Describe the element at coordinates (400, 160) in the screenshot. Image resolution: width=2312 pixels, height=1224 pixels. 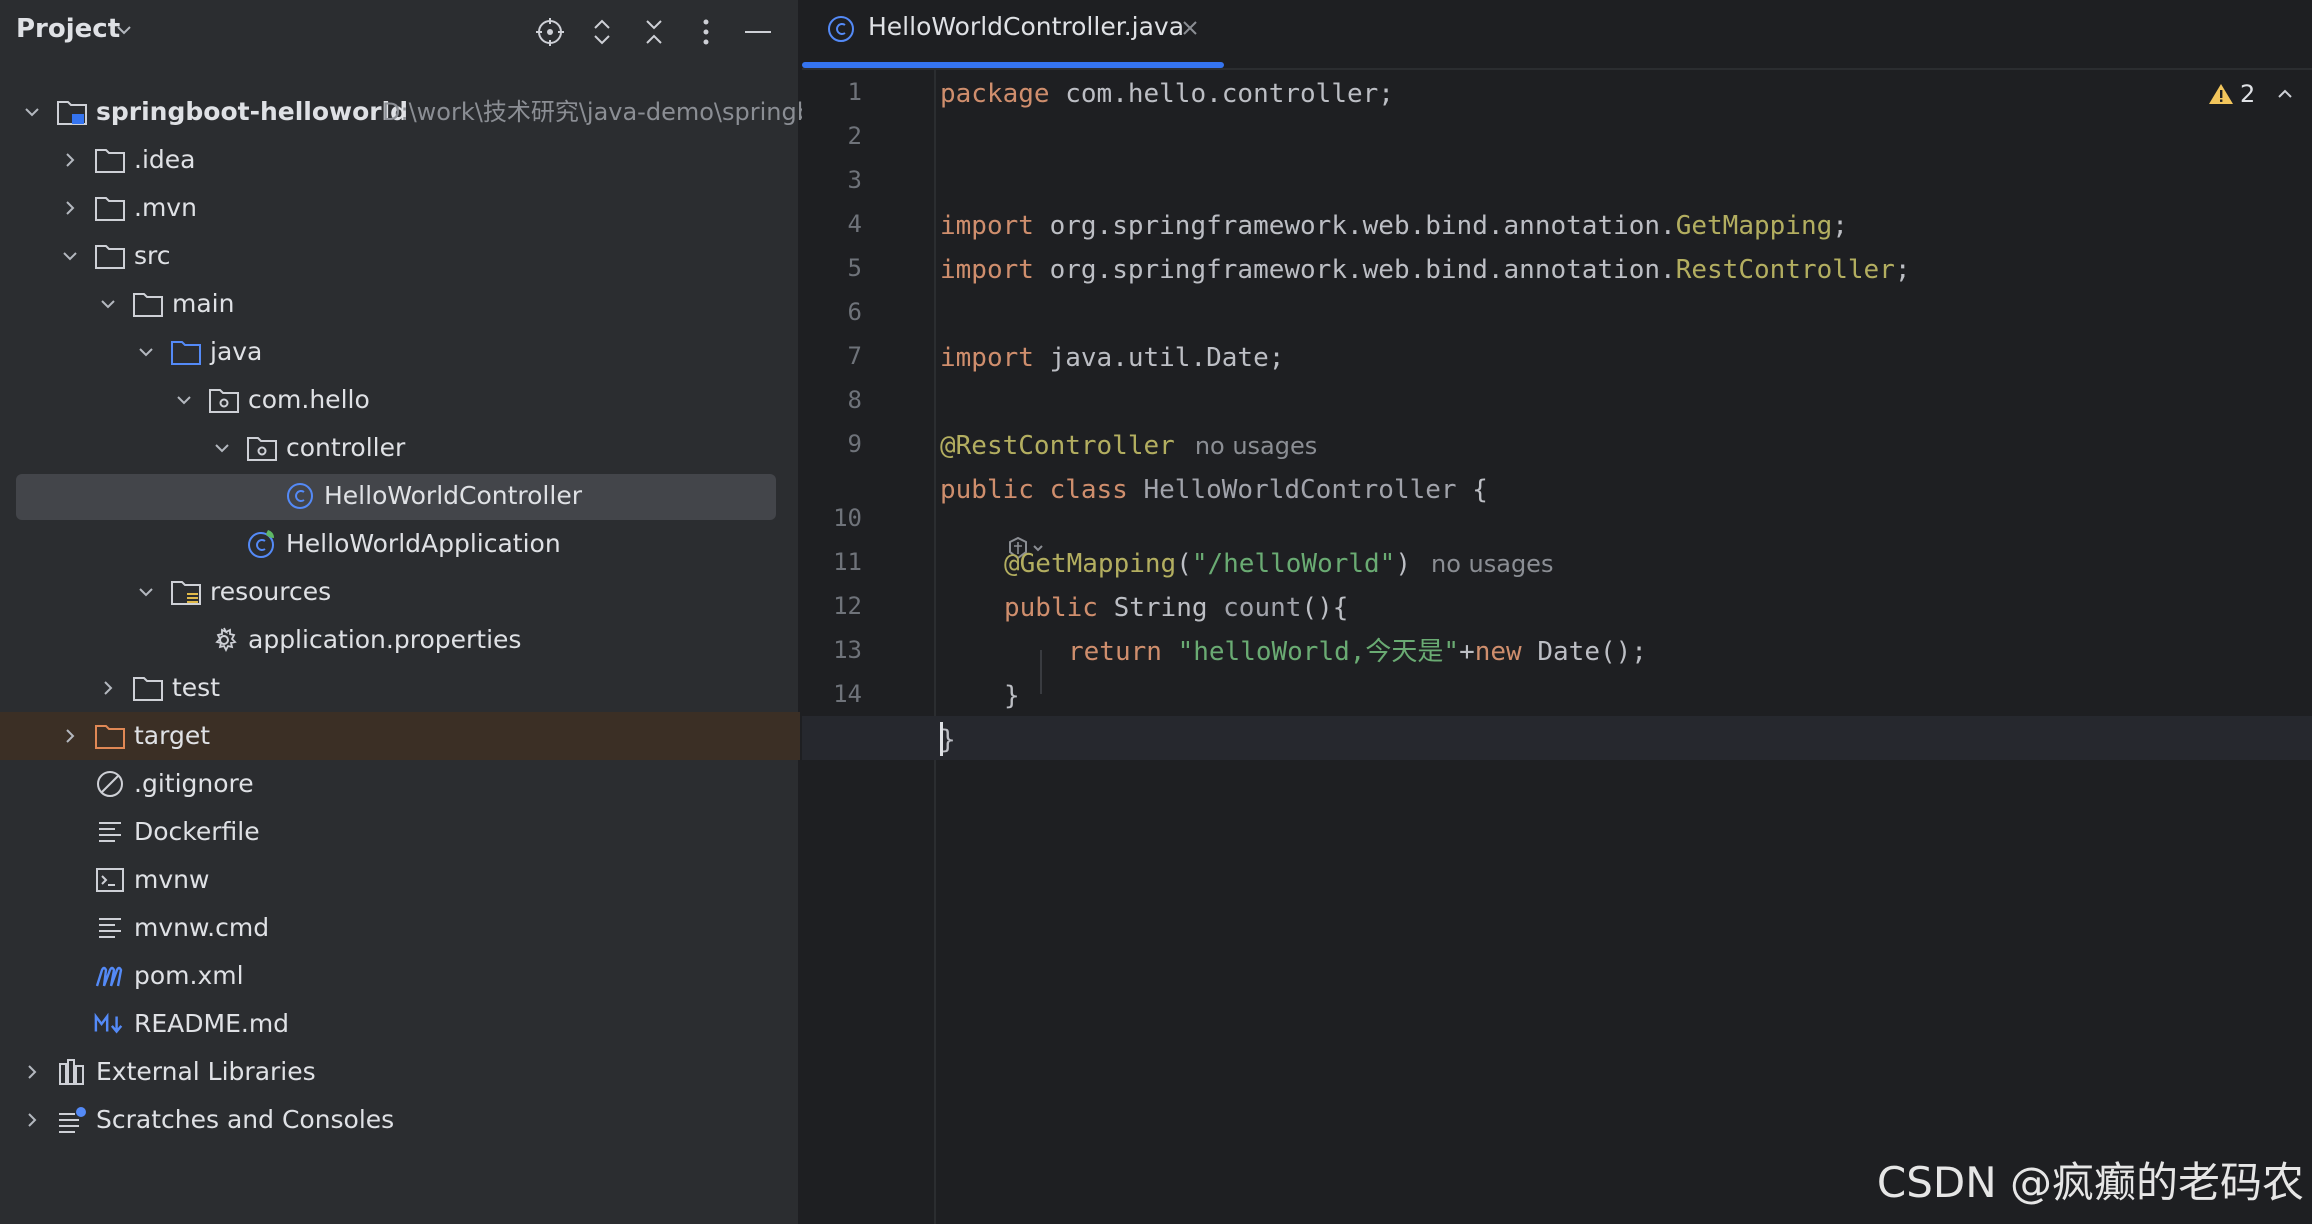
I see `tree-item-idea: .idea` at that location.